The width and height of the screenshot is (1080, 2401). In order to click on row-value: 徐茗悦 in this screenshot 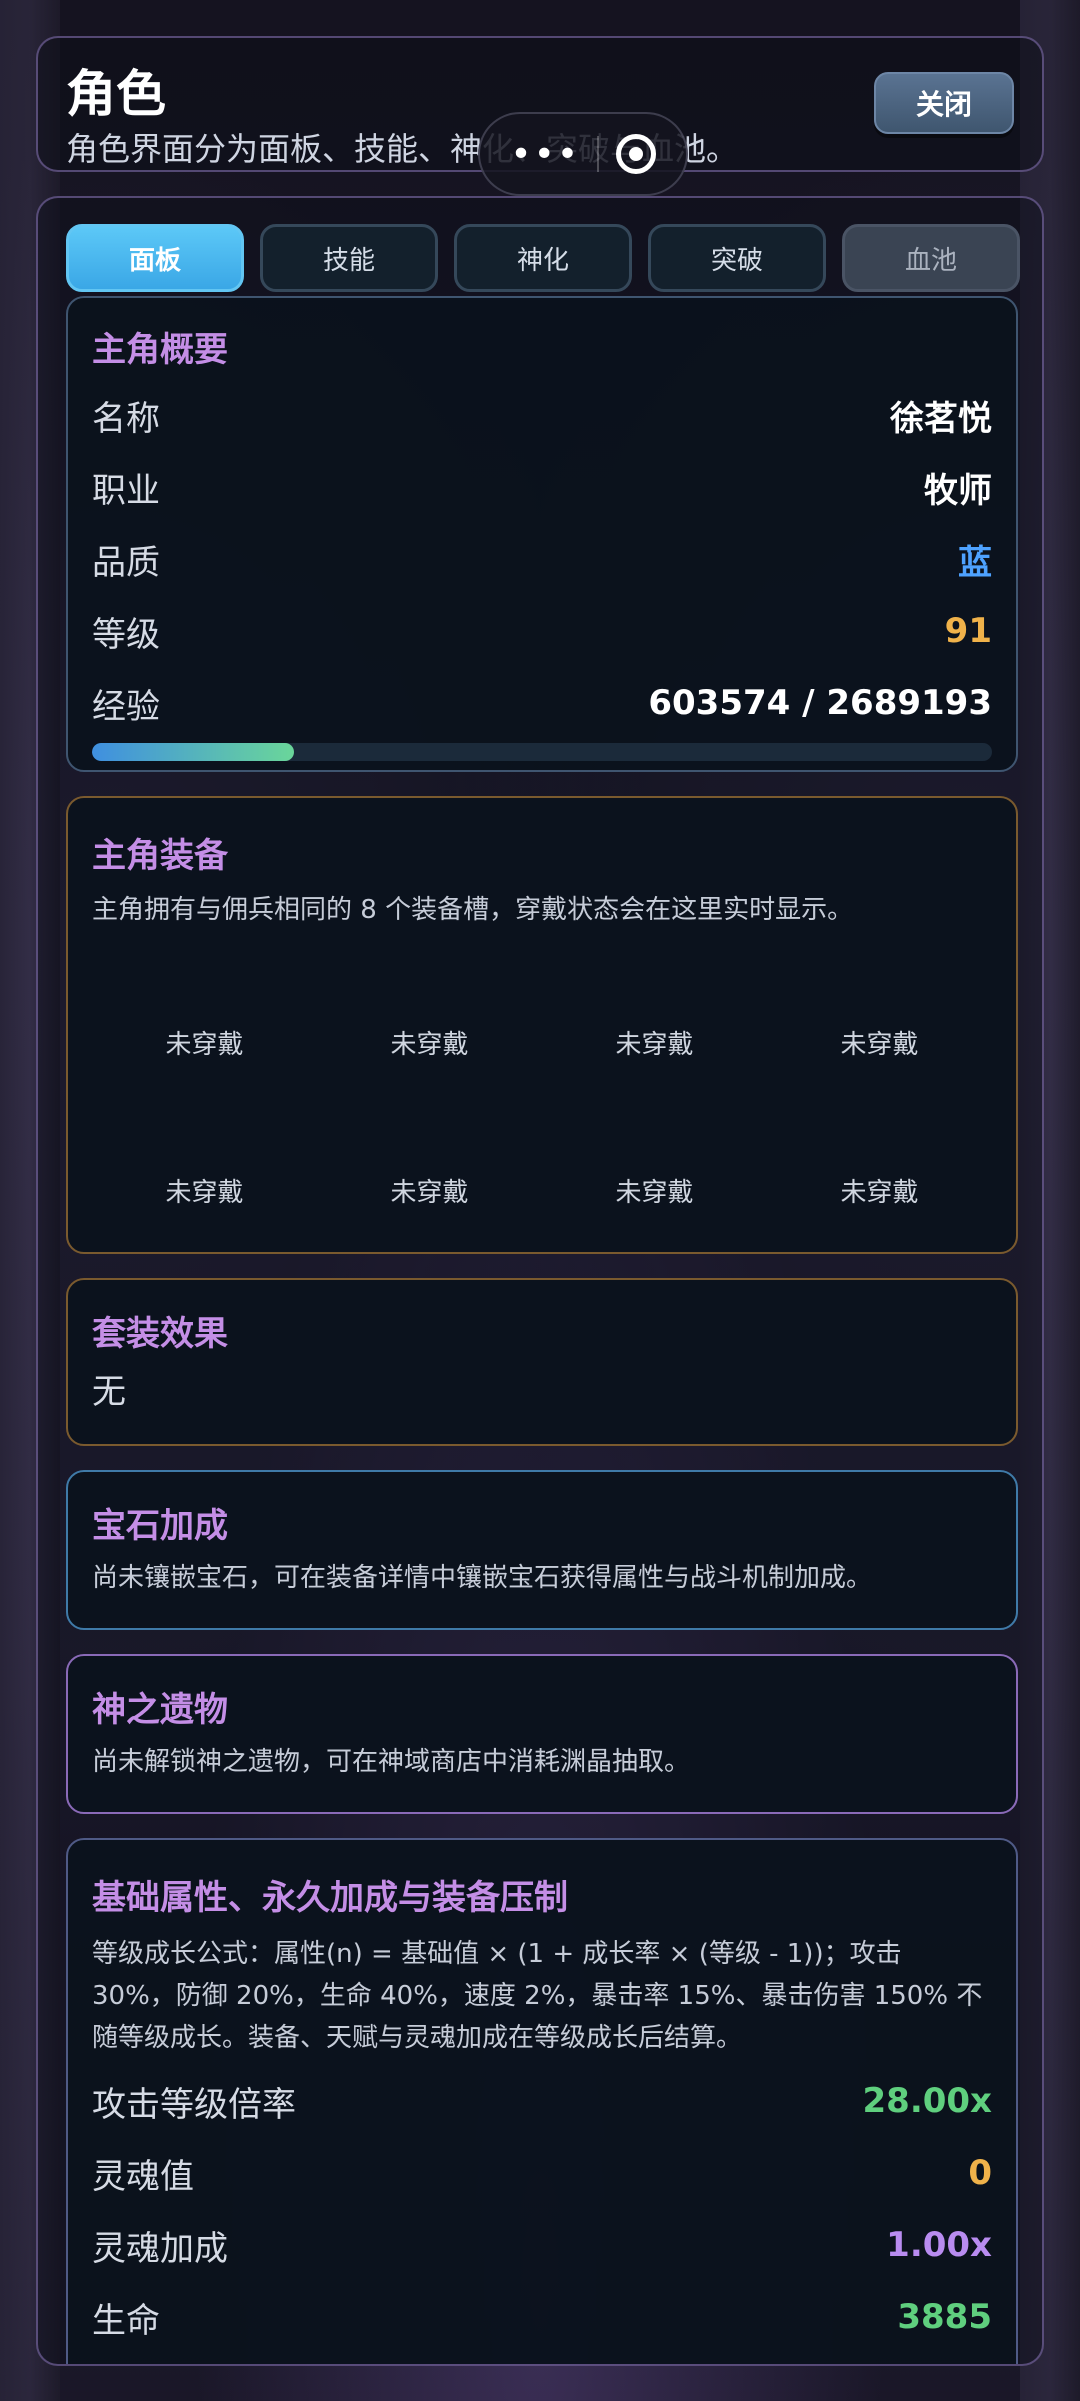, I will do `click(941, 418)`.